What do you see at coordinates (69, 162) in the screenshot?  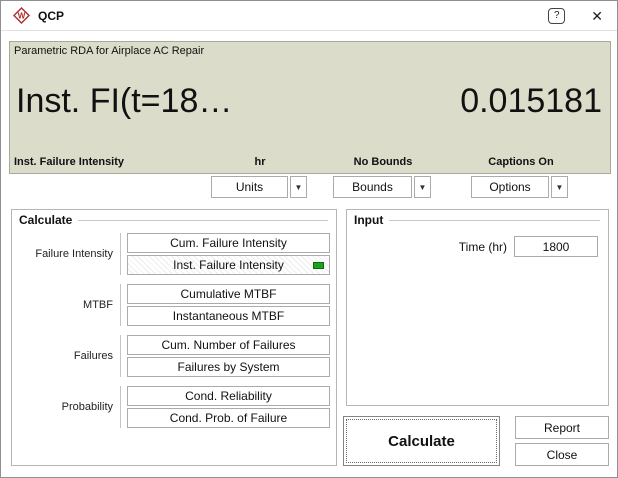 I see `status-metric: Inst. Failure Intensity` at bounding box center [69, 162].